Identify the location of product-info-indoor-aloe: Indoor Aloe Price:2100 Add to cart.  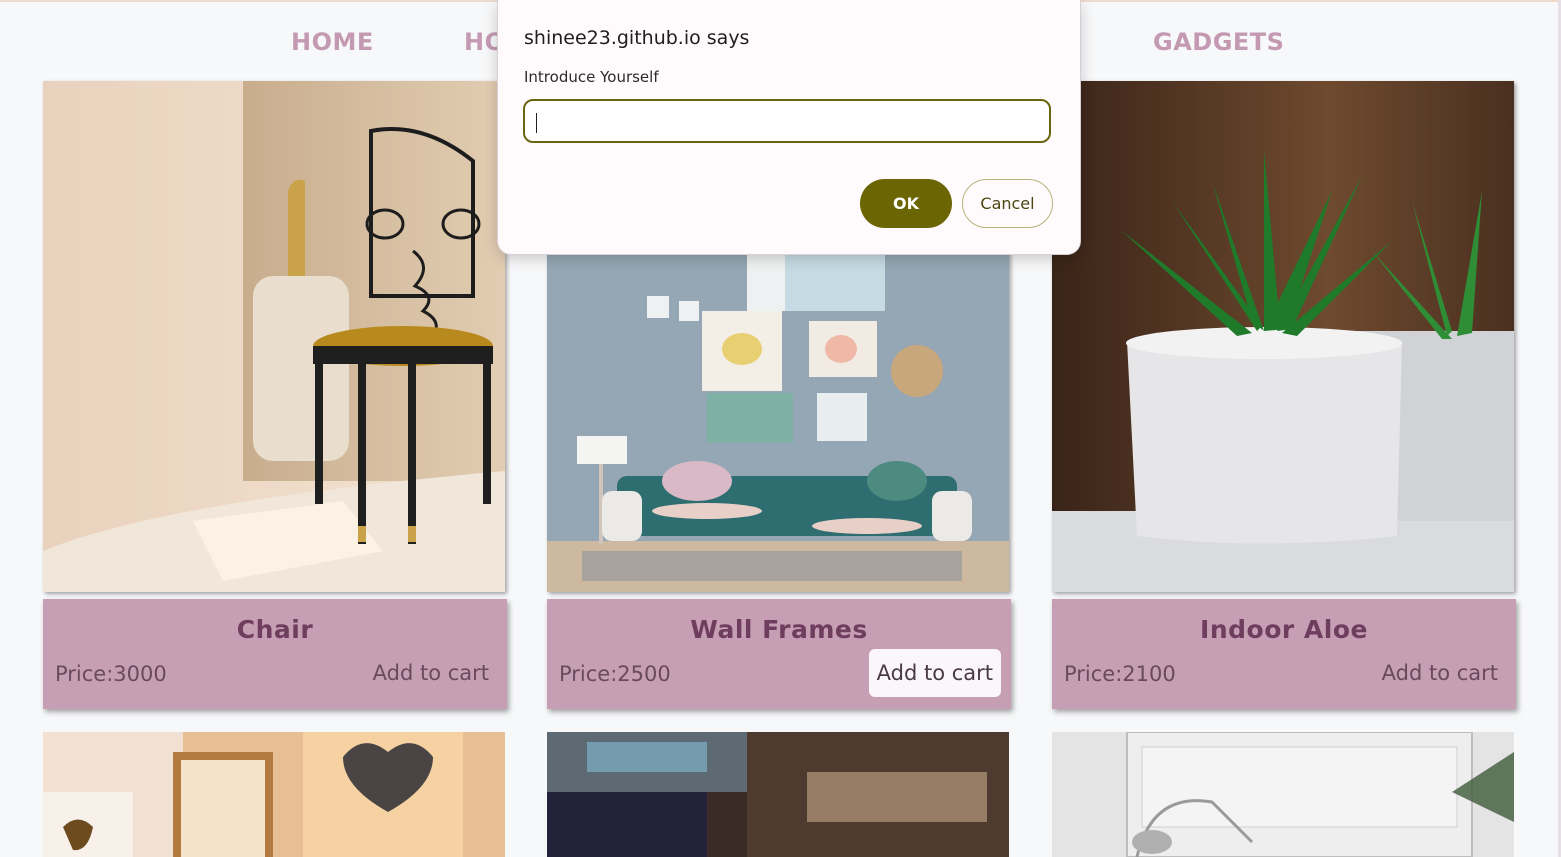
(1284, 654).